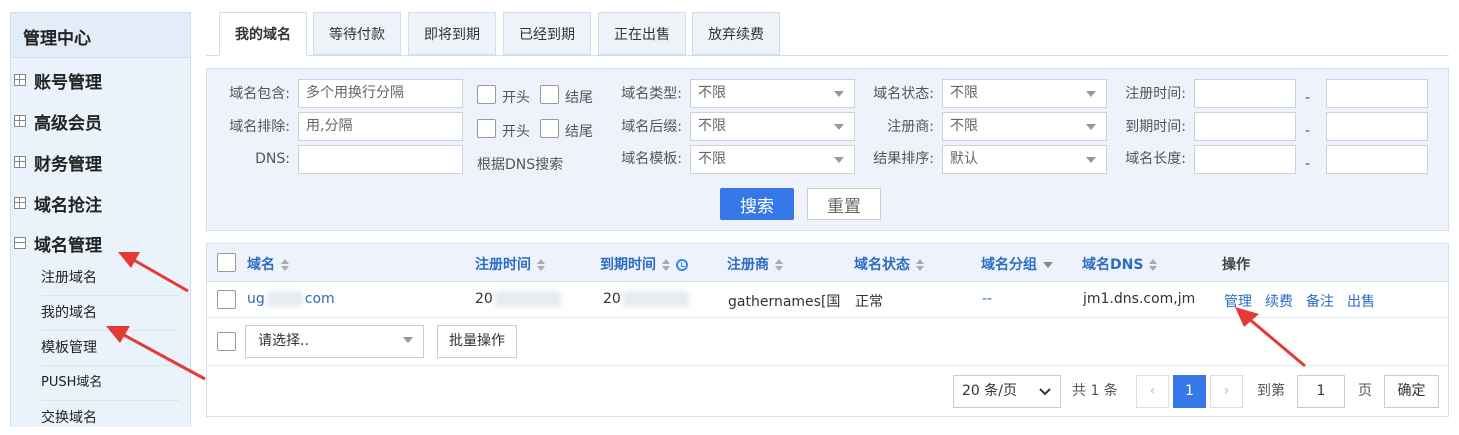 The width and height of the screenshot is (1459, 435). What do you see at coordinates (486, 94) in the screenshot?
I see `contains-start-checkbox` at bounding box center [486, 94].